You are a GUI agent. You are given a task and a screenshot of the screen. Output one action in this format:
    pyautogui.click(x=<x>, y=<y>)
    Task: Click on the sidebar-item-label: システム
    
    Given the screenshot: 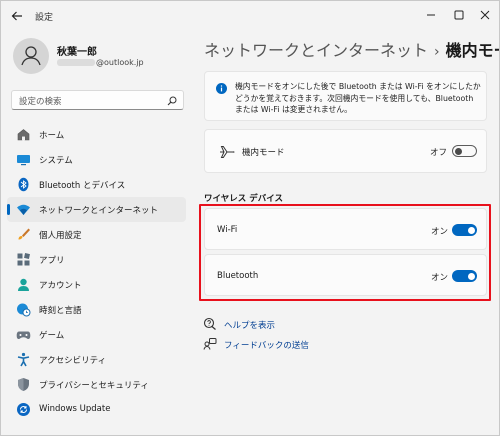 What is the action you would take?
    pyautogui.click(x=56, y=161)
    